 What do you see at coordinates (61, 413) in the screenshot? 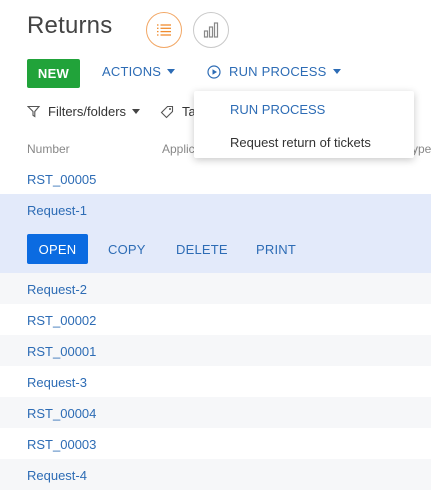
I see `record-number: RST_00004` at bounding box center [61, 413].